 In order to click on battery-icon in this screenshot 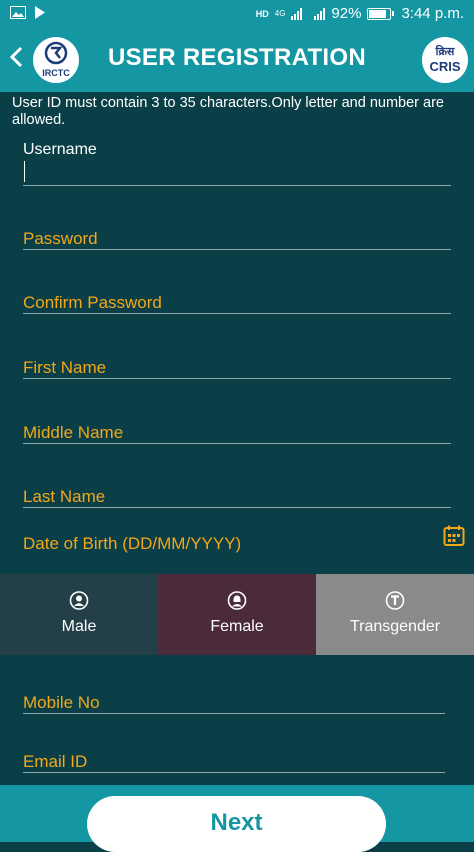, I will do `click(381, 13)`.